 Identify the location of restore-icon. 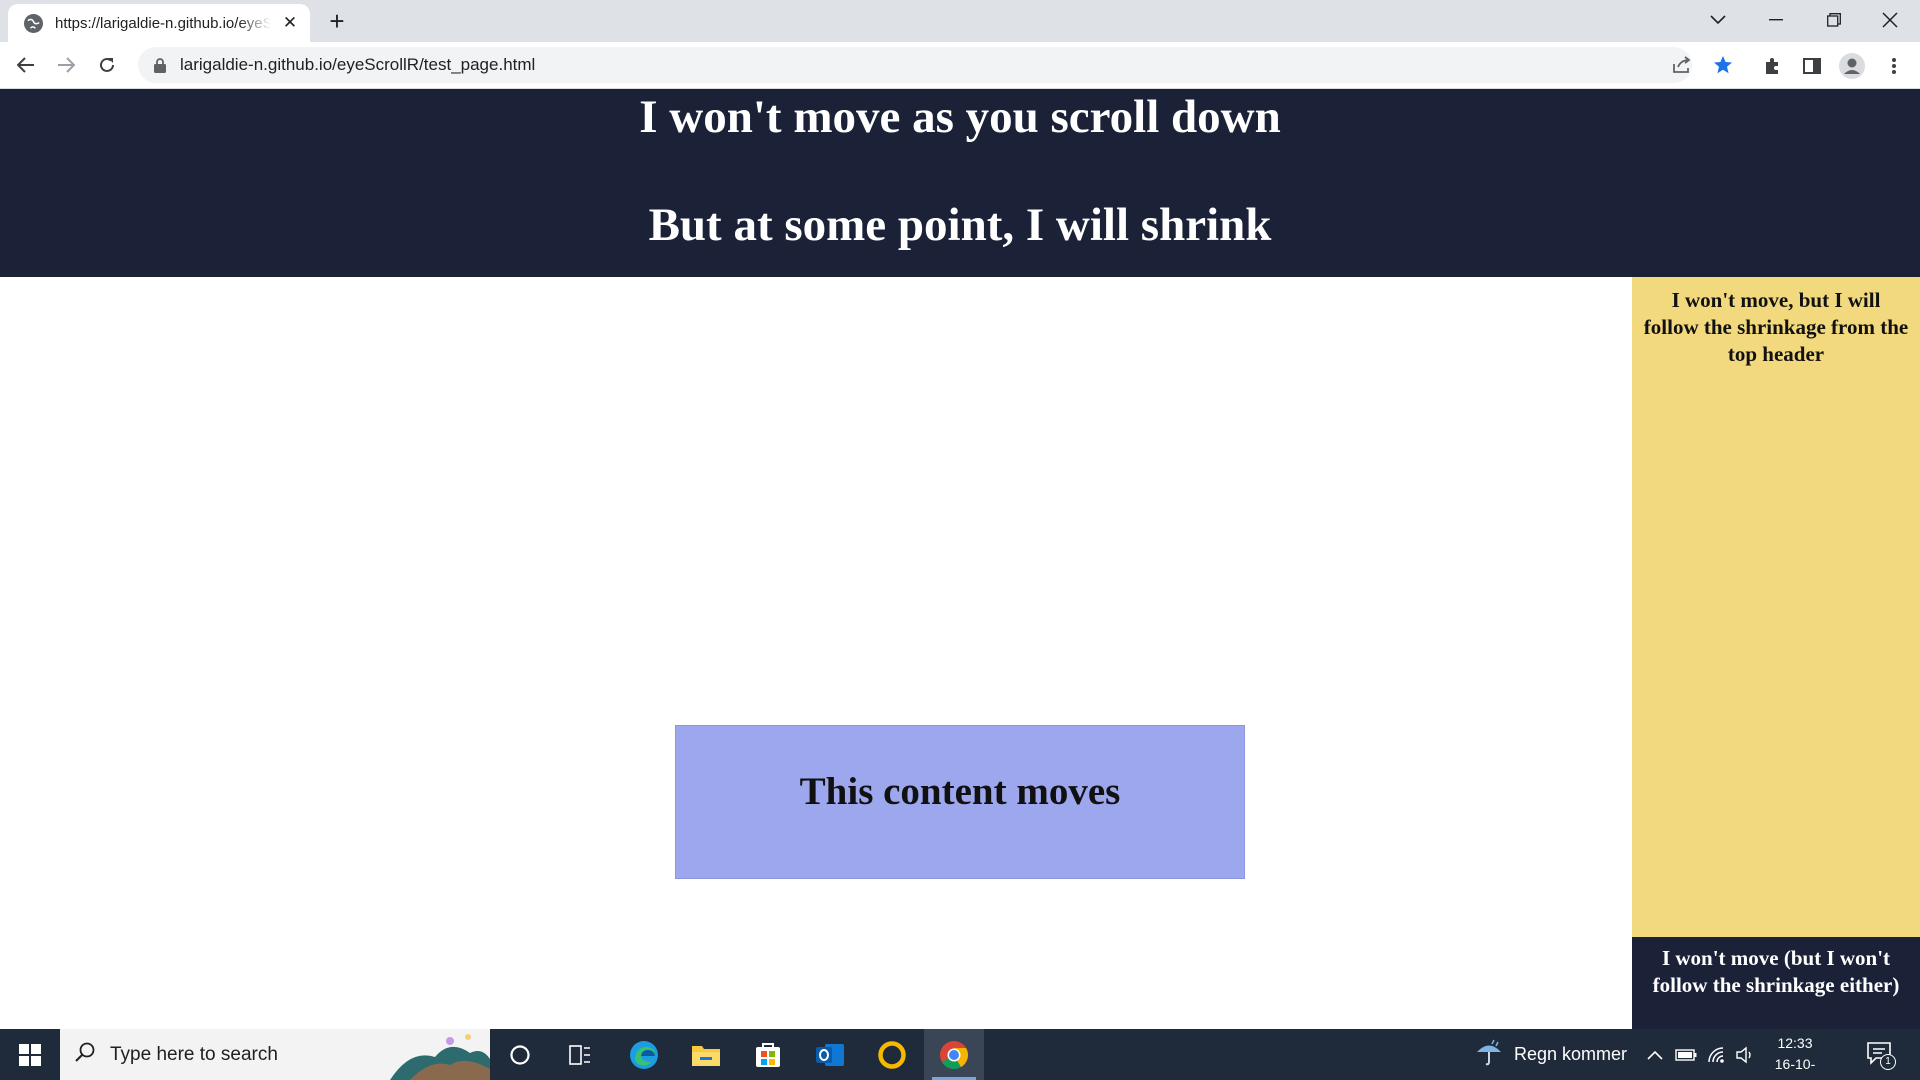
(1834, 20).